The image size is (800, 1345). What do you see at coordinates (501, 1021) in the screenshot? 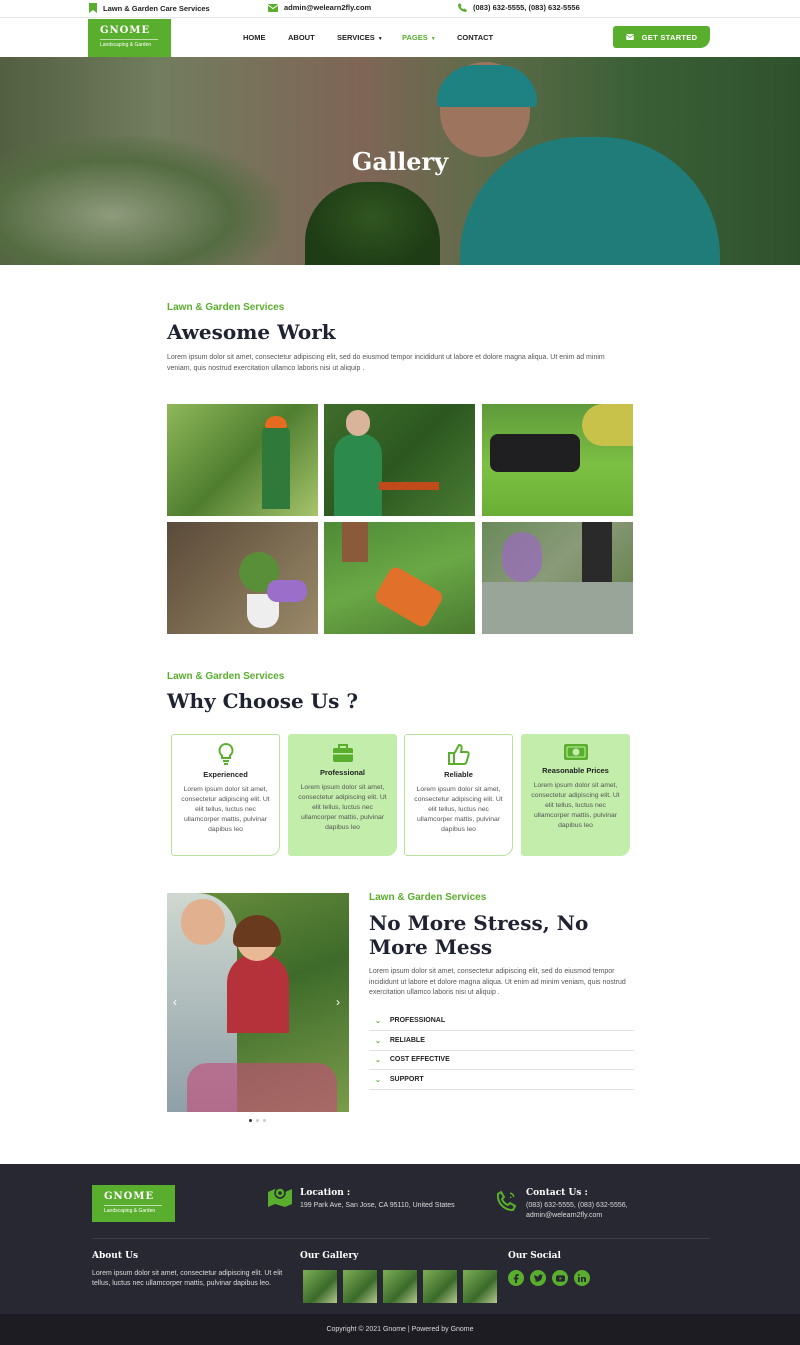
I see `accordion-item-professional: ⌄ PROFESSIONAL` at bounding box center [501, 1021].